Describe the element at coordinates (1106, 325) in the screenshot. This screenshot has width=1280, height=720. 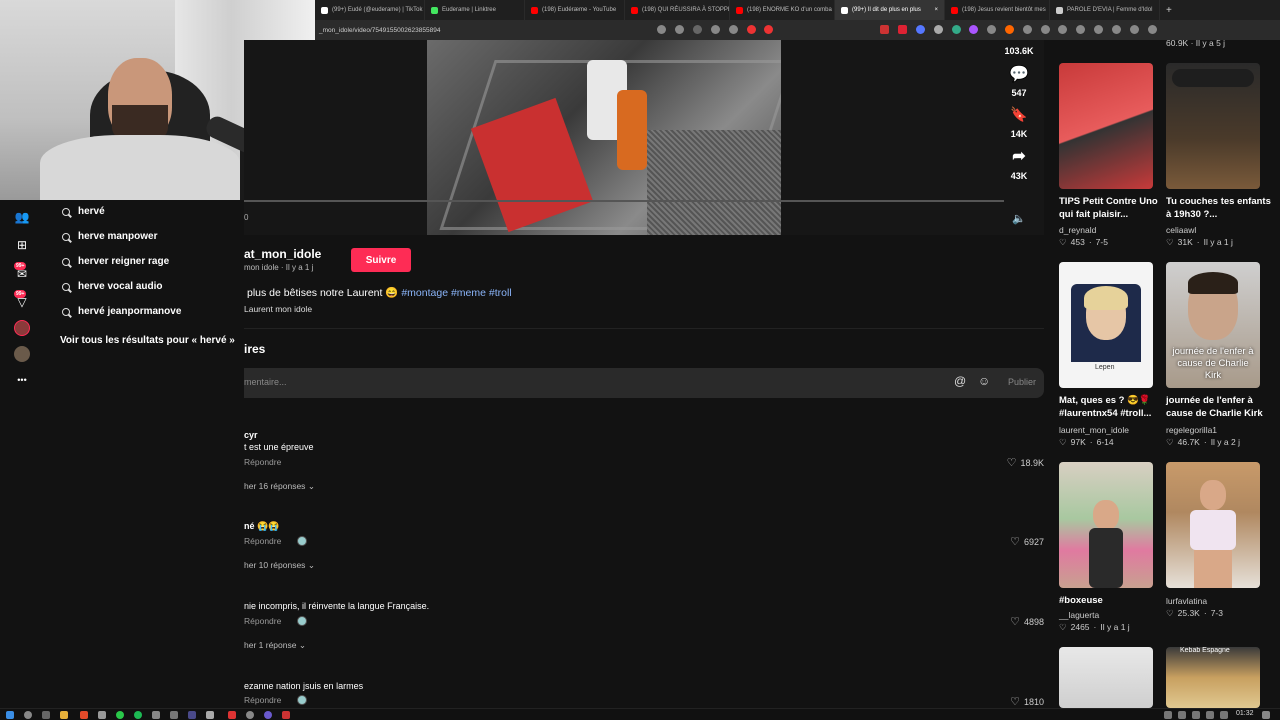
I see `video-thumbnail: Lepen` at that location.